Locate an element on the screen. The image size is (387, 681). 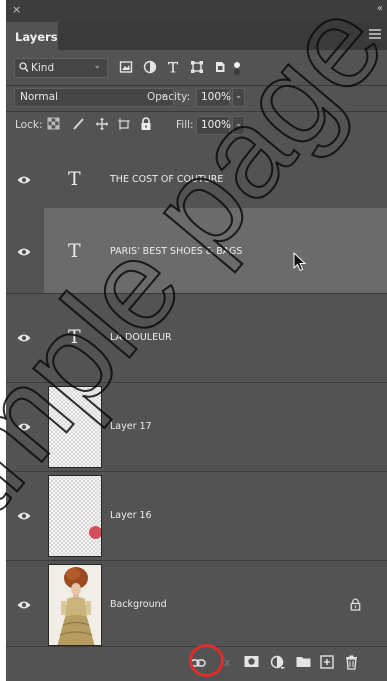
lock-position-icon is located at coordinates (102, 124).